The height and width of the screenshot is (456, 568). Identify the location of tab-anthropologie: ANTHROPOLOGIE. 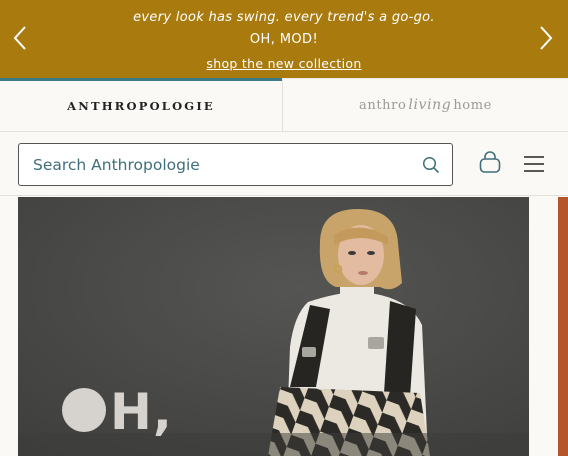
(141, 104).